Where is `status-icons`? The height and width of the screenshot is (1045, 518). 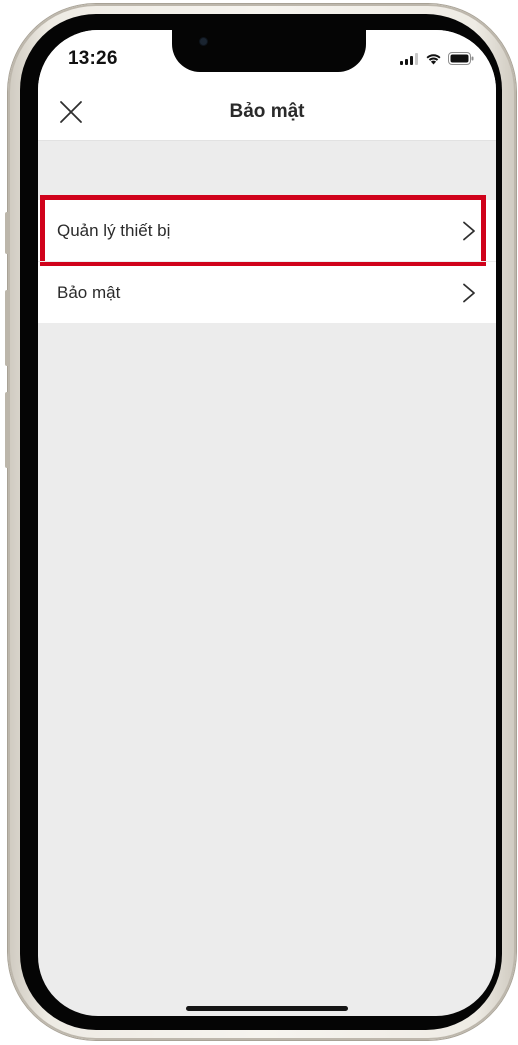
status-icons is located at coordinates (437, 58).